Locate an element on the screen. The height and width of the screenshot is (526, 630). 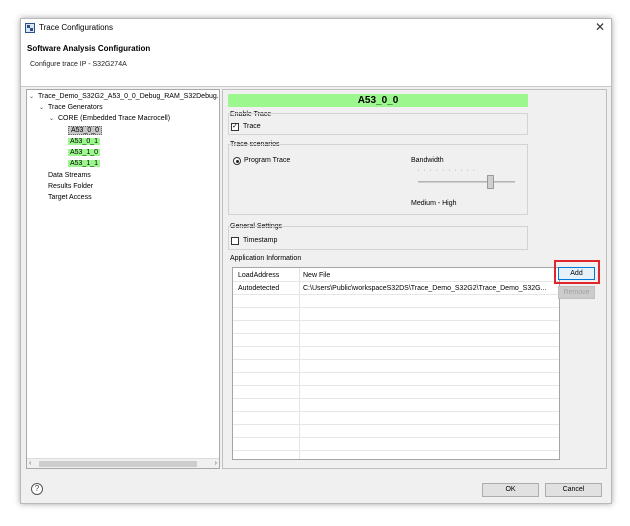
slider-ticks: '''''''''' is located at coordinates (449, 173).